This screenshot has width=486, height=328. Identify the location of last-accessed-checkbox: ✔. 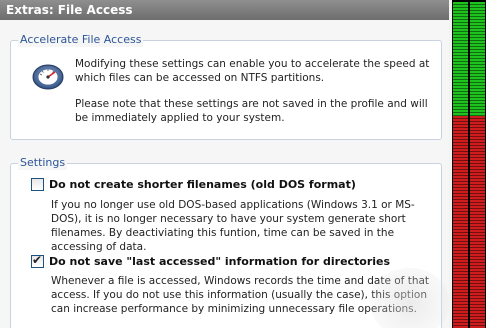
(37, 260).